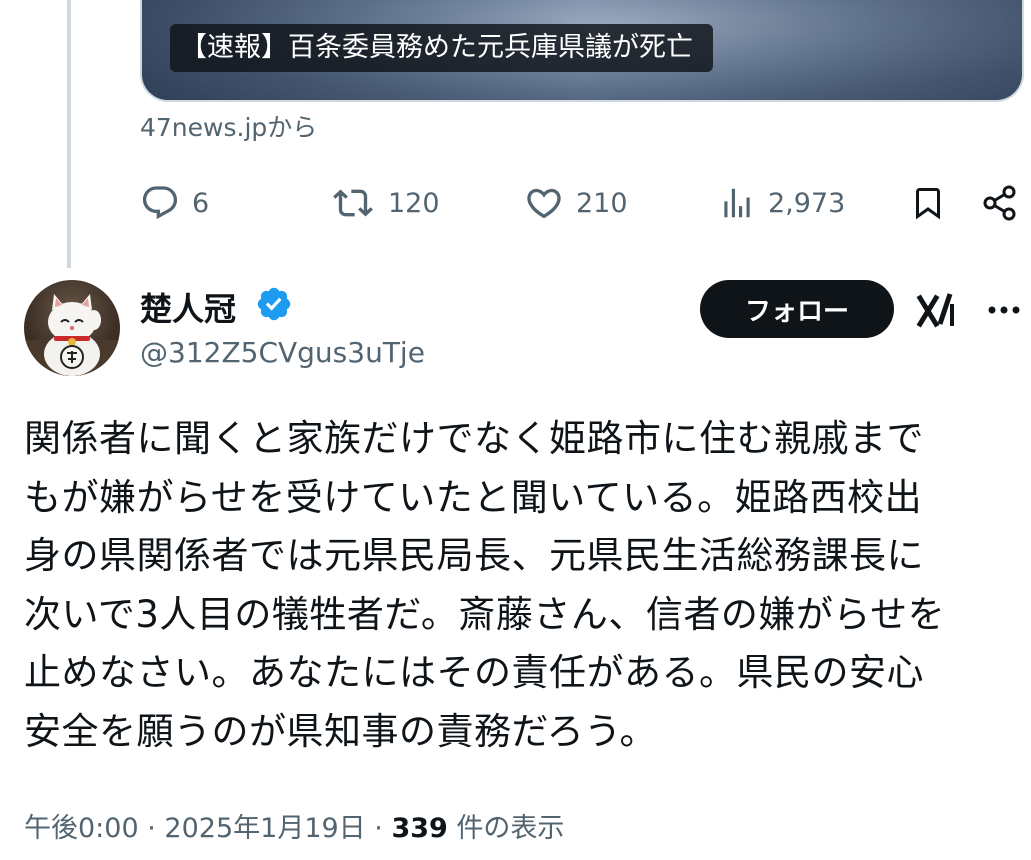  I want to click on retweet-count: 120, so click(414, 203).